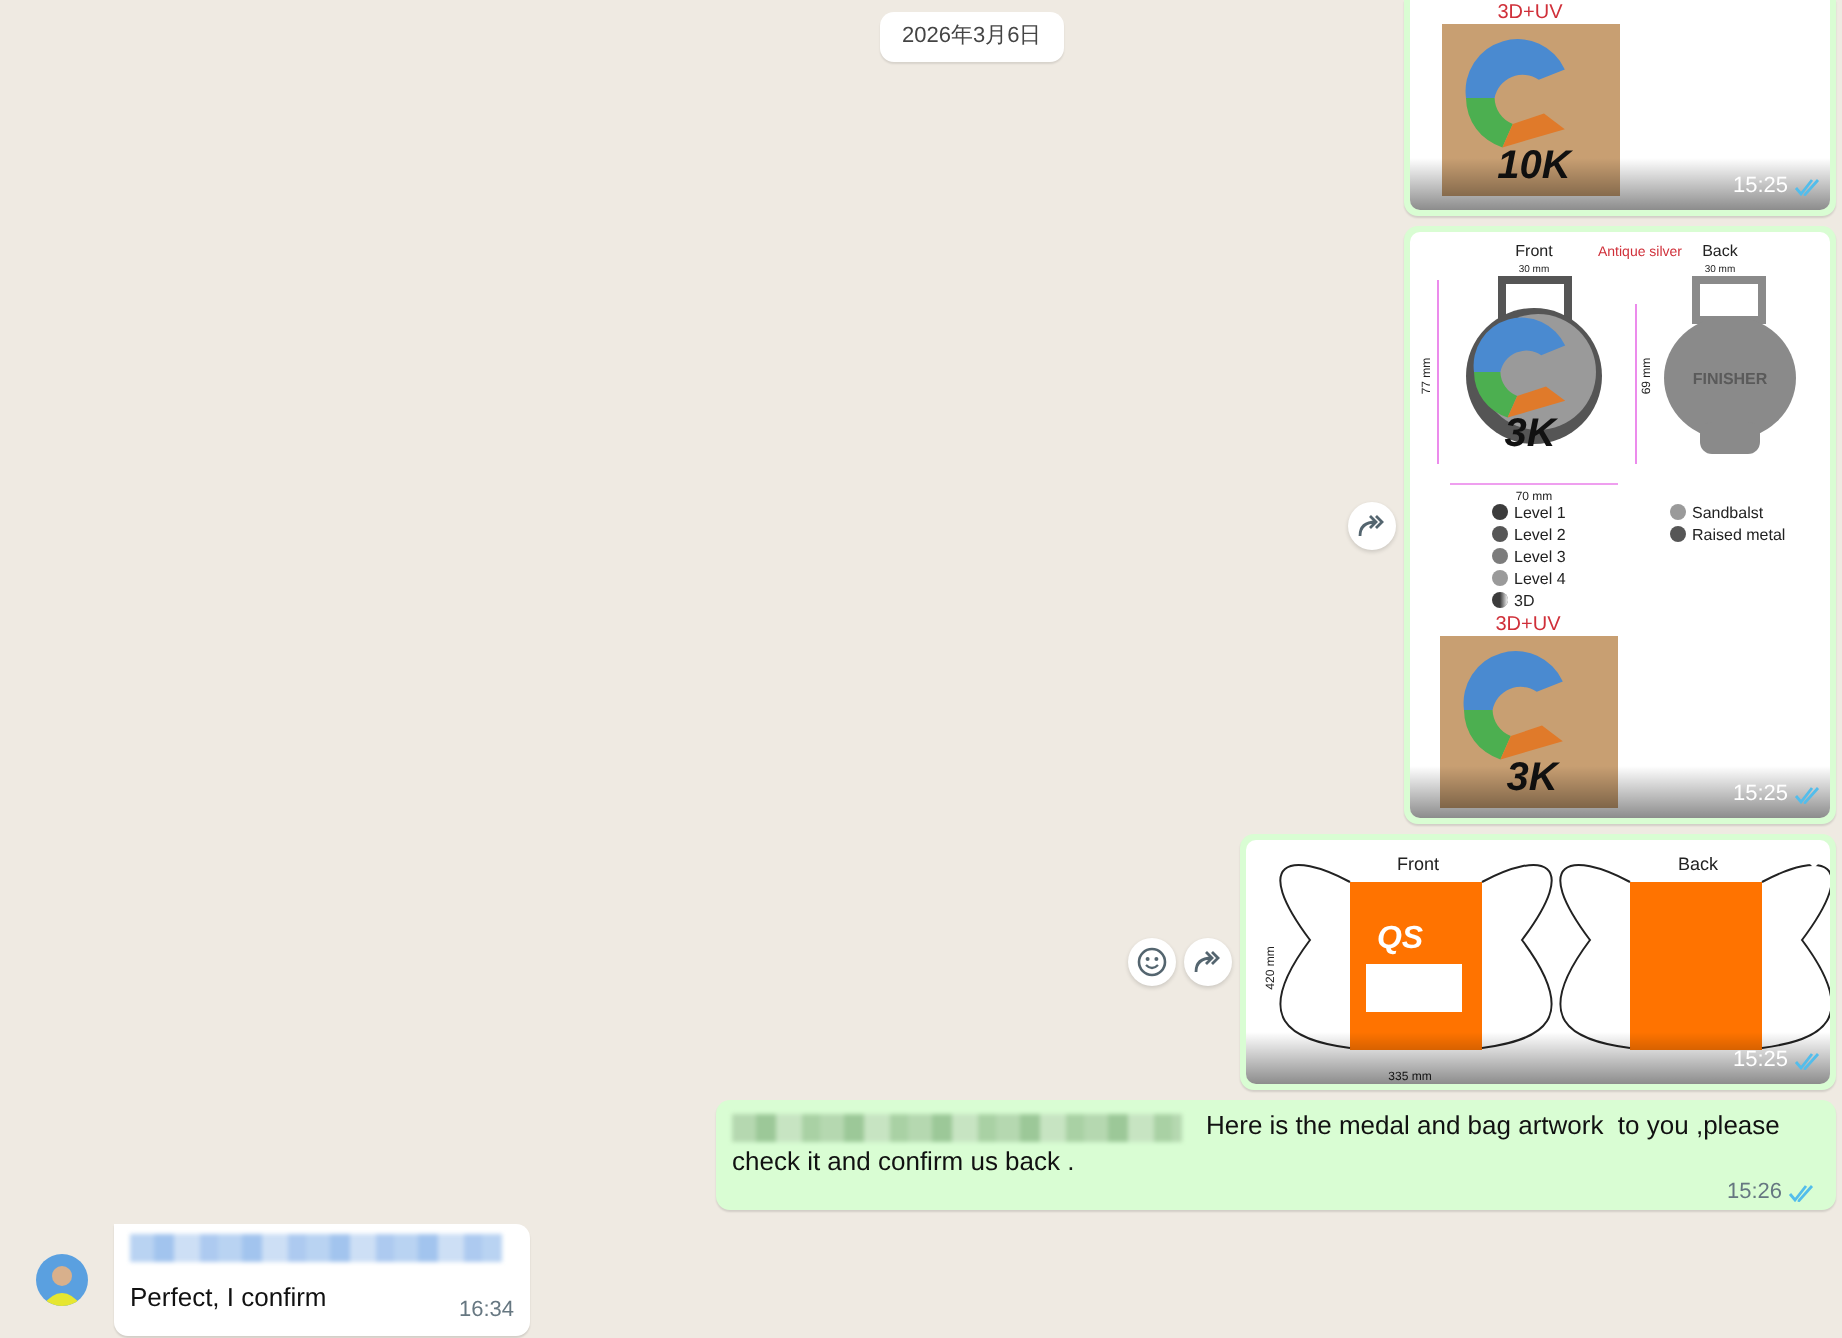  Describe the element at coordinates (1534, 166) in the screenshot. I see `distance-label: 10K` at that location.